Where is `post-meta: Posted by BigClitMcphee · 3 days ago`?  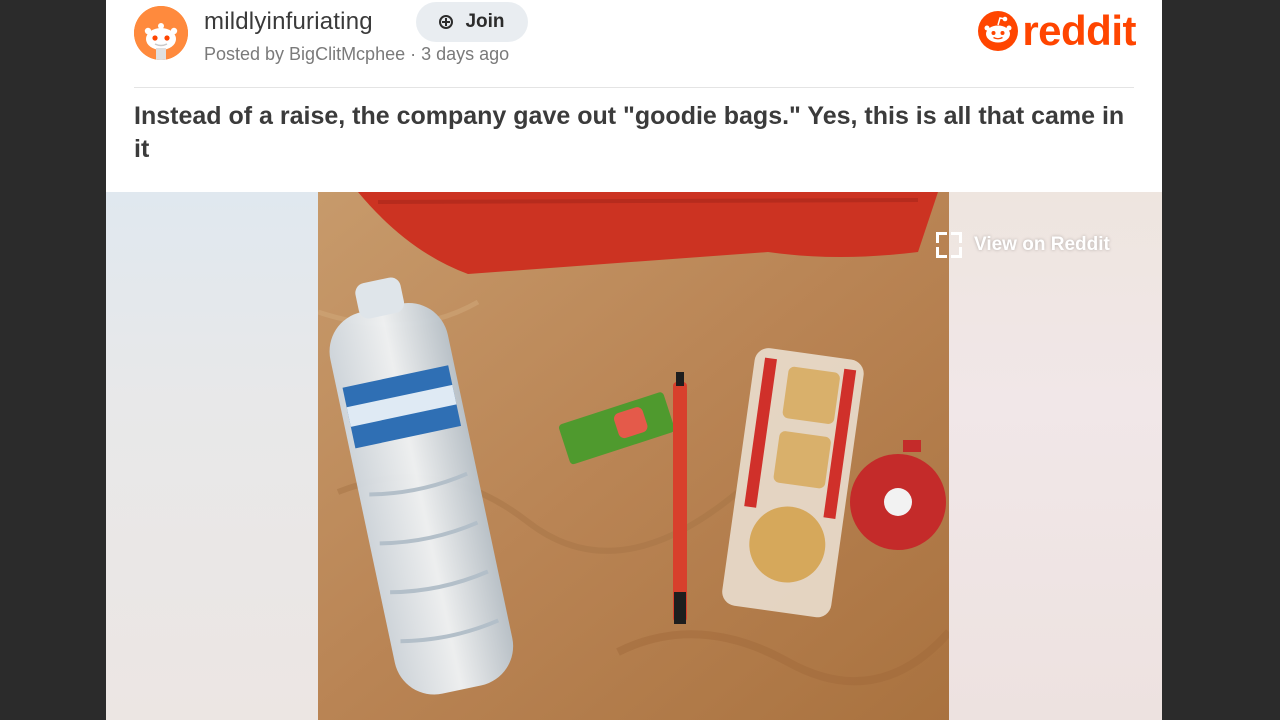
post-meta: Posted by BigClitMcphee · 3 days ago is located at coordinates (356, 54).